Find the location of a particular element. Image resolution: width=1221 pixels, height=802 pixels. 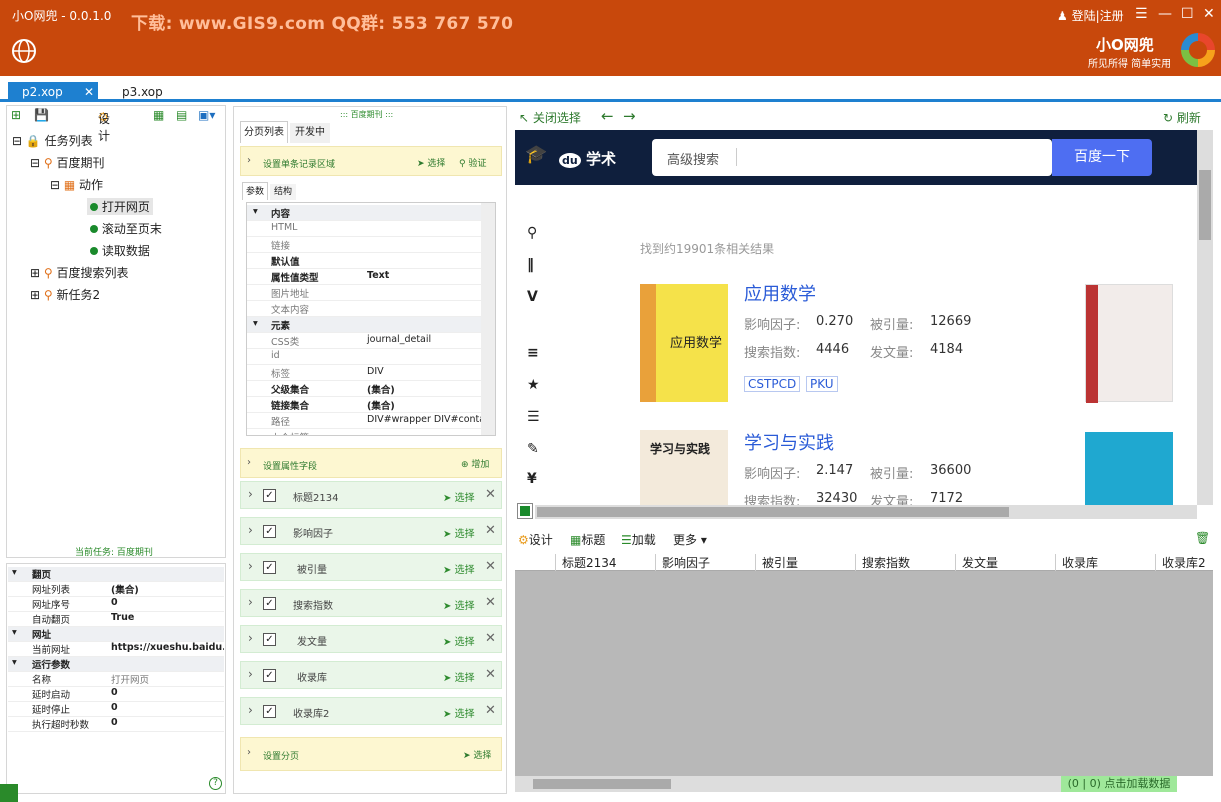

tab-developing: 开发中 is located at coordinates (310, 133).